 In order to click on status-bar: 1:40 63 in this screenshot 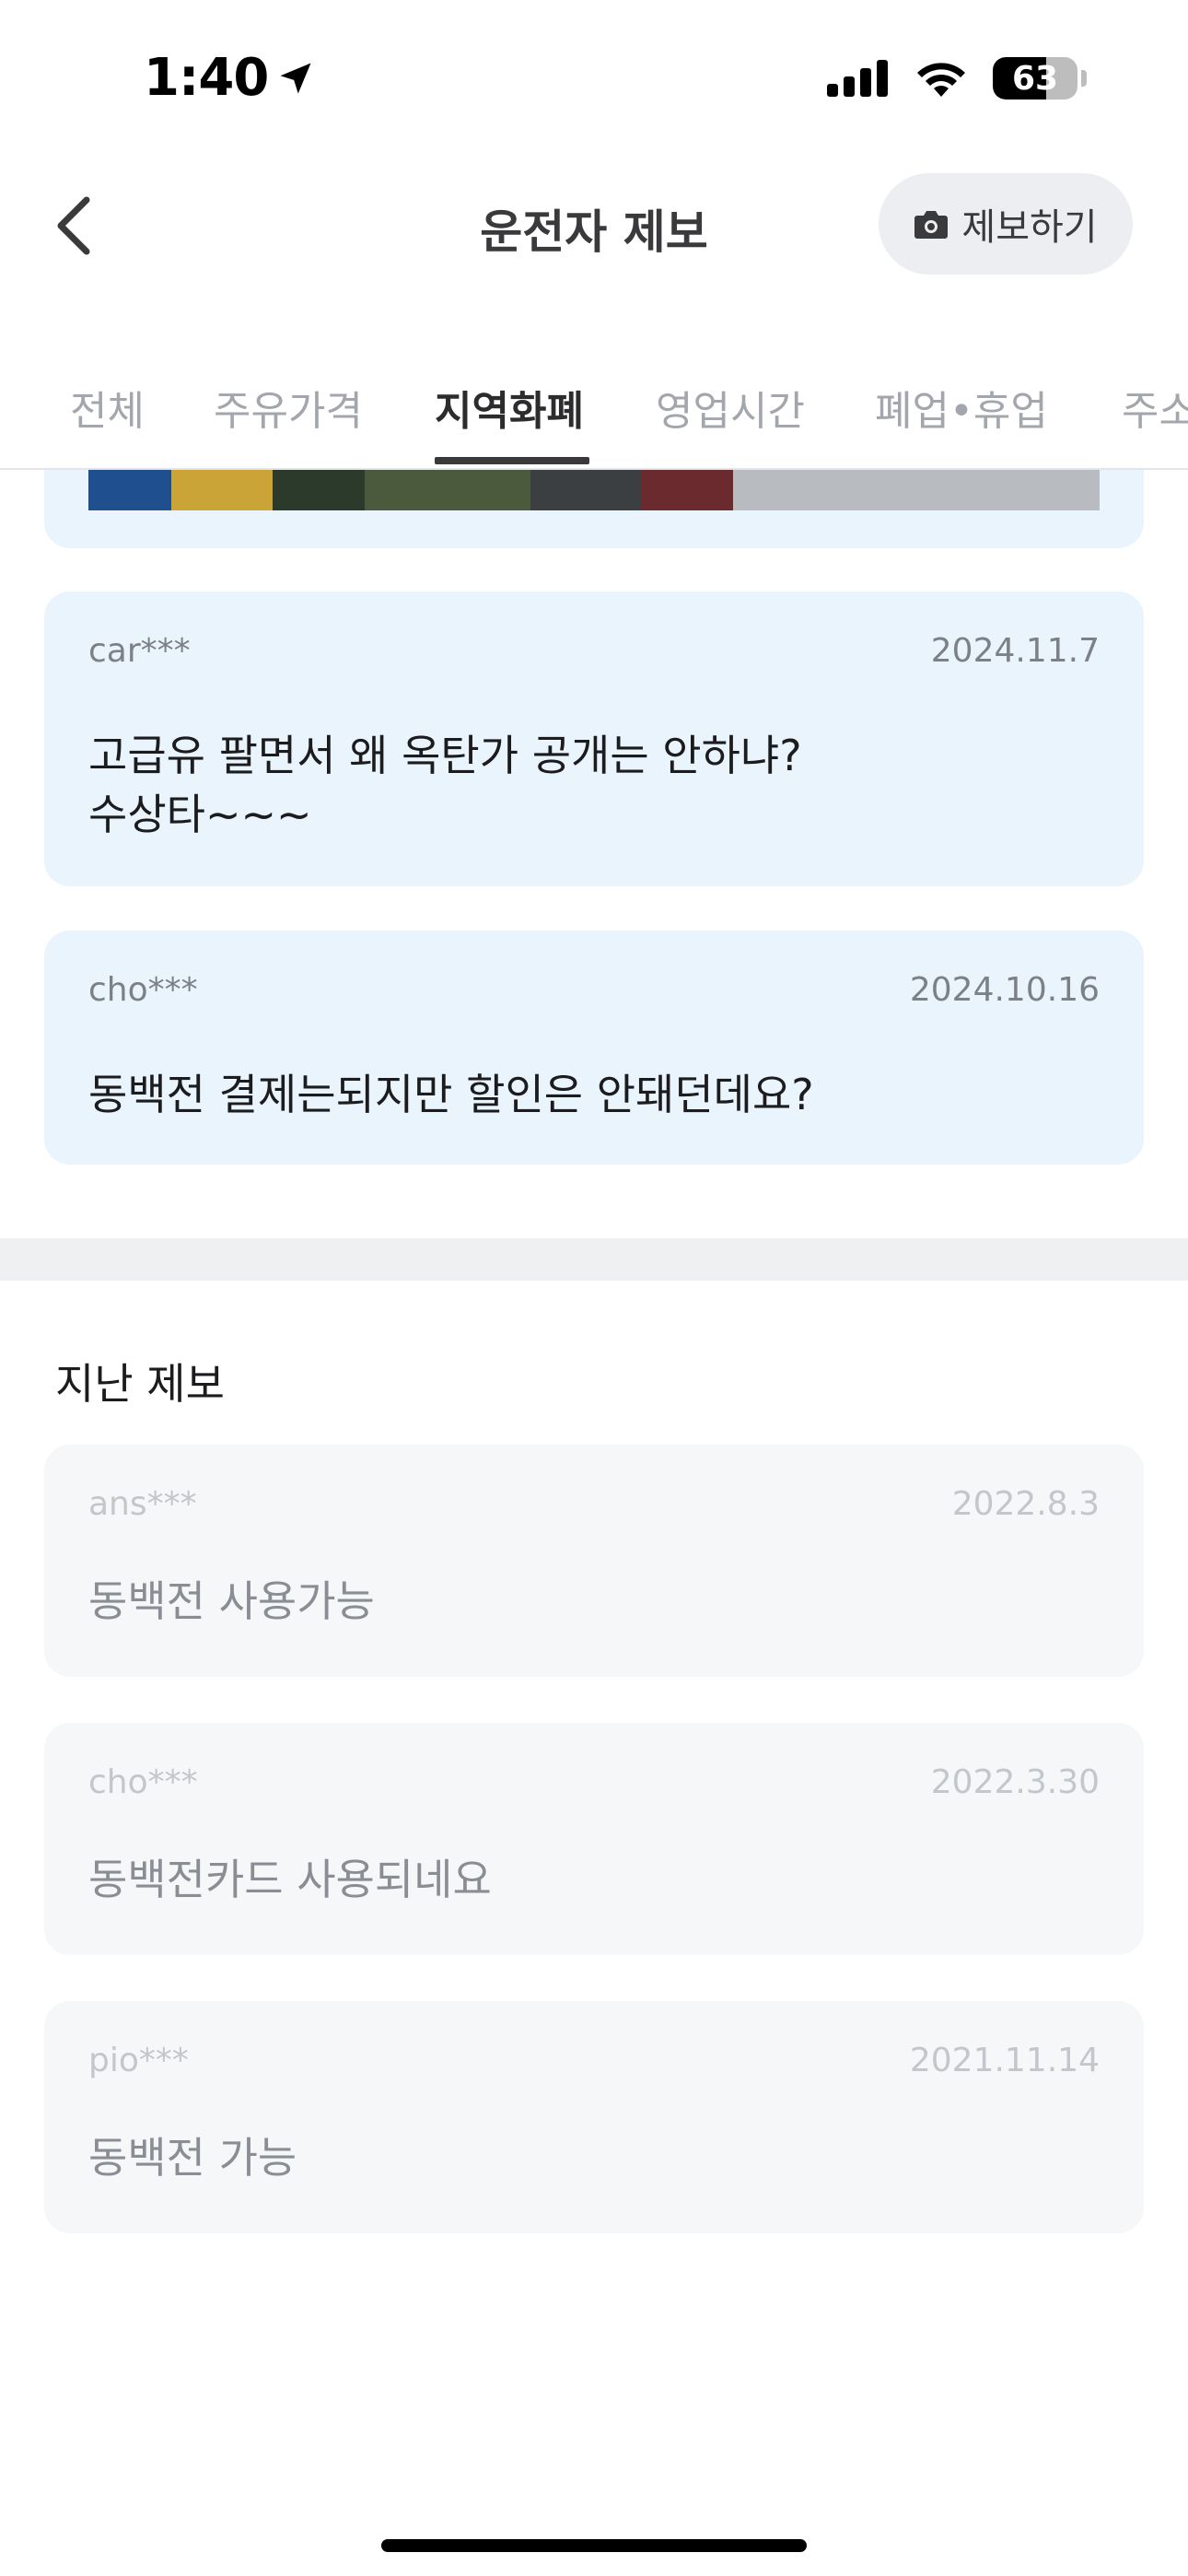, I will do `click(594, 78)`.